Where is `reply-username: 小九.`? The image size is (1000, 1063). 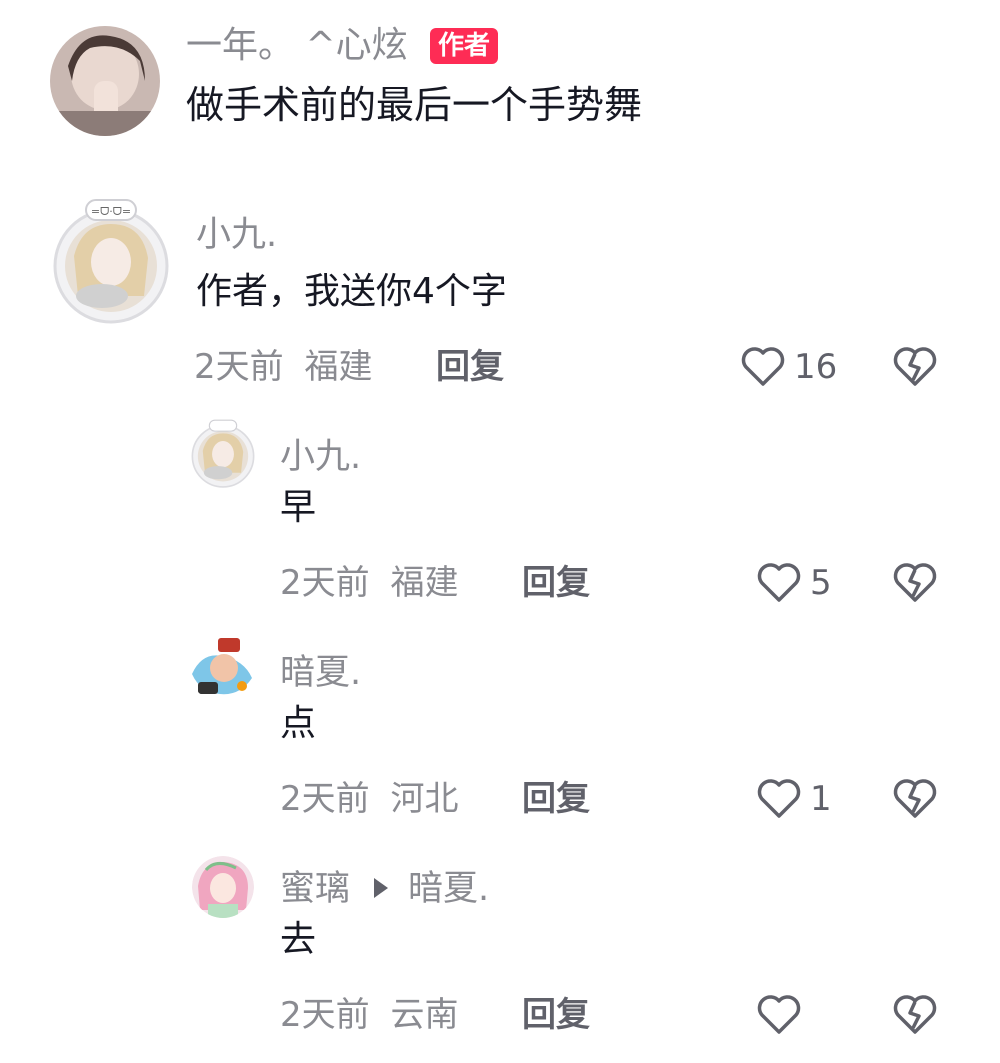 reply-username: 小九. is located at coordinates (320, 457).